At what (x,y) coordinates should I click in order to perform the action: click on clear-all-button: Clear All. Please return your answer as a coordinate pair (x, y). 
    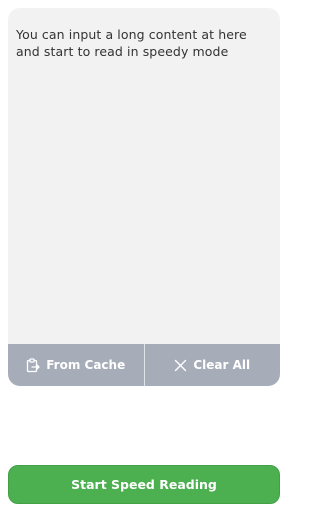
    Looking at the image, I should click on (213, 365).